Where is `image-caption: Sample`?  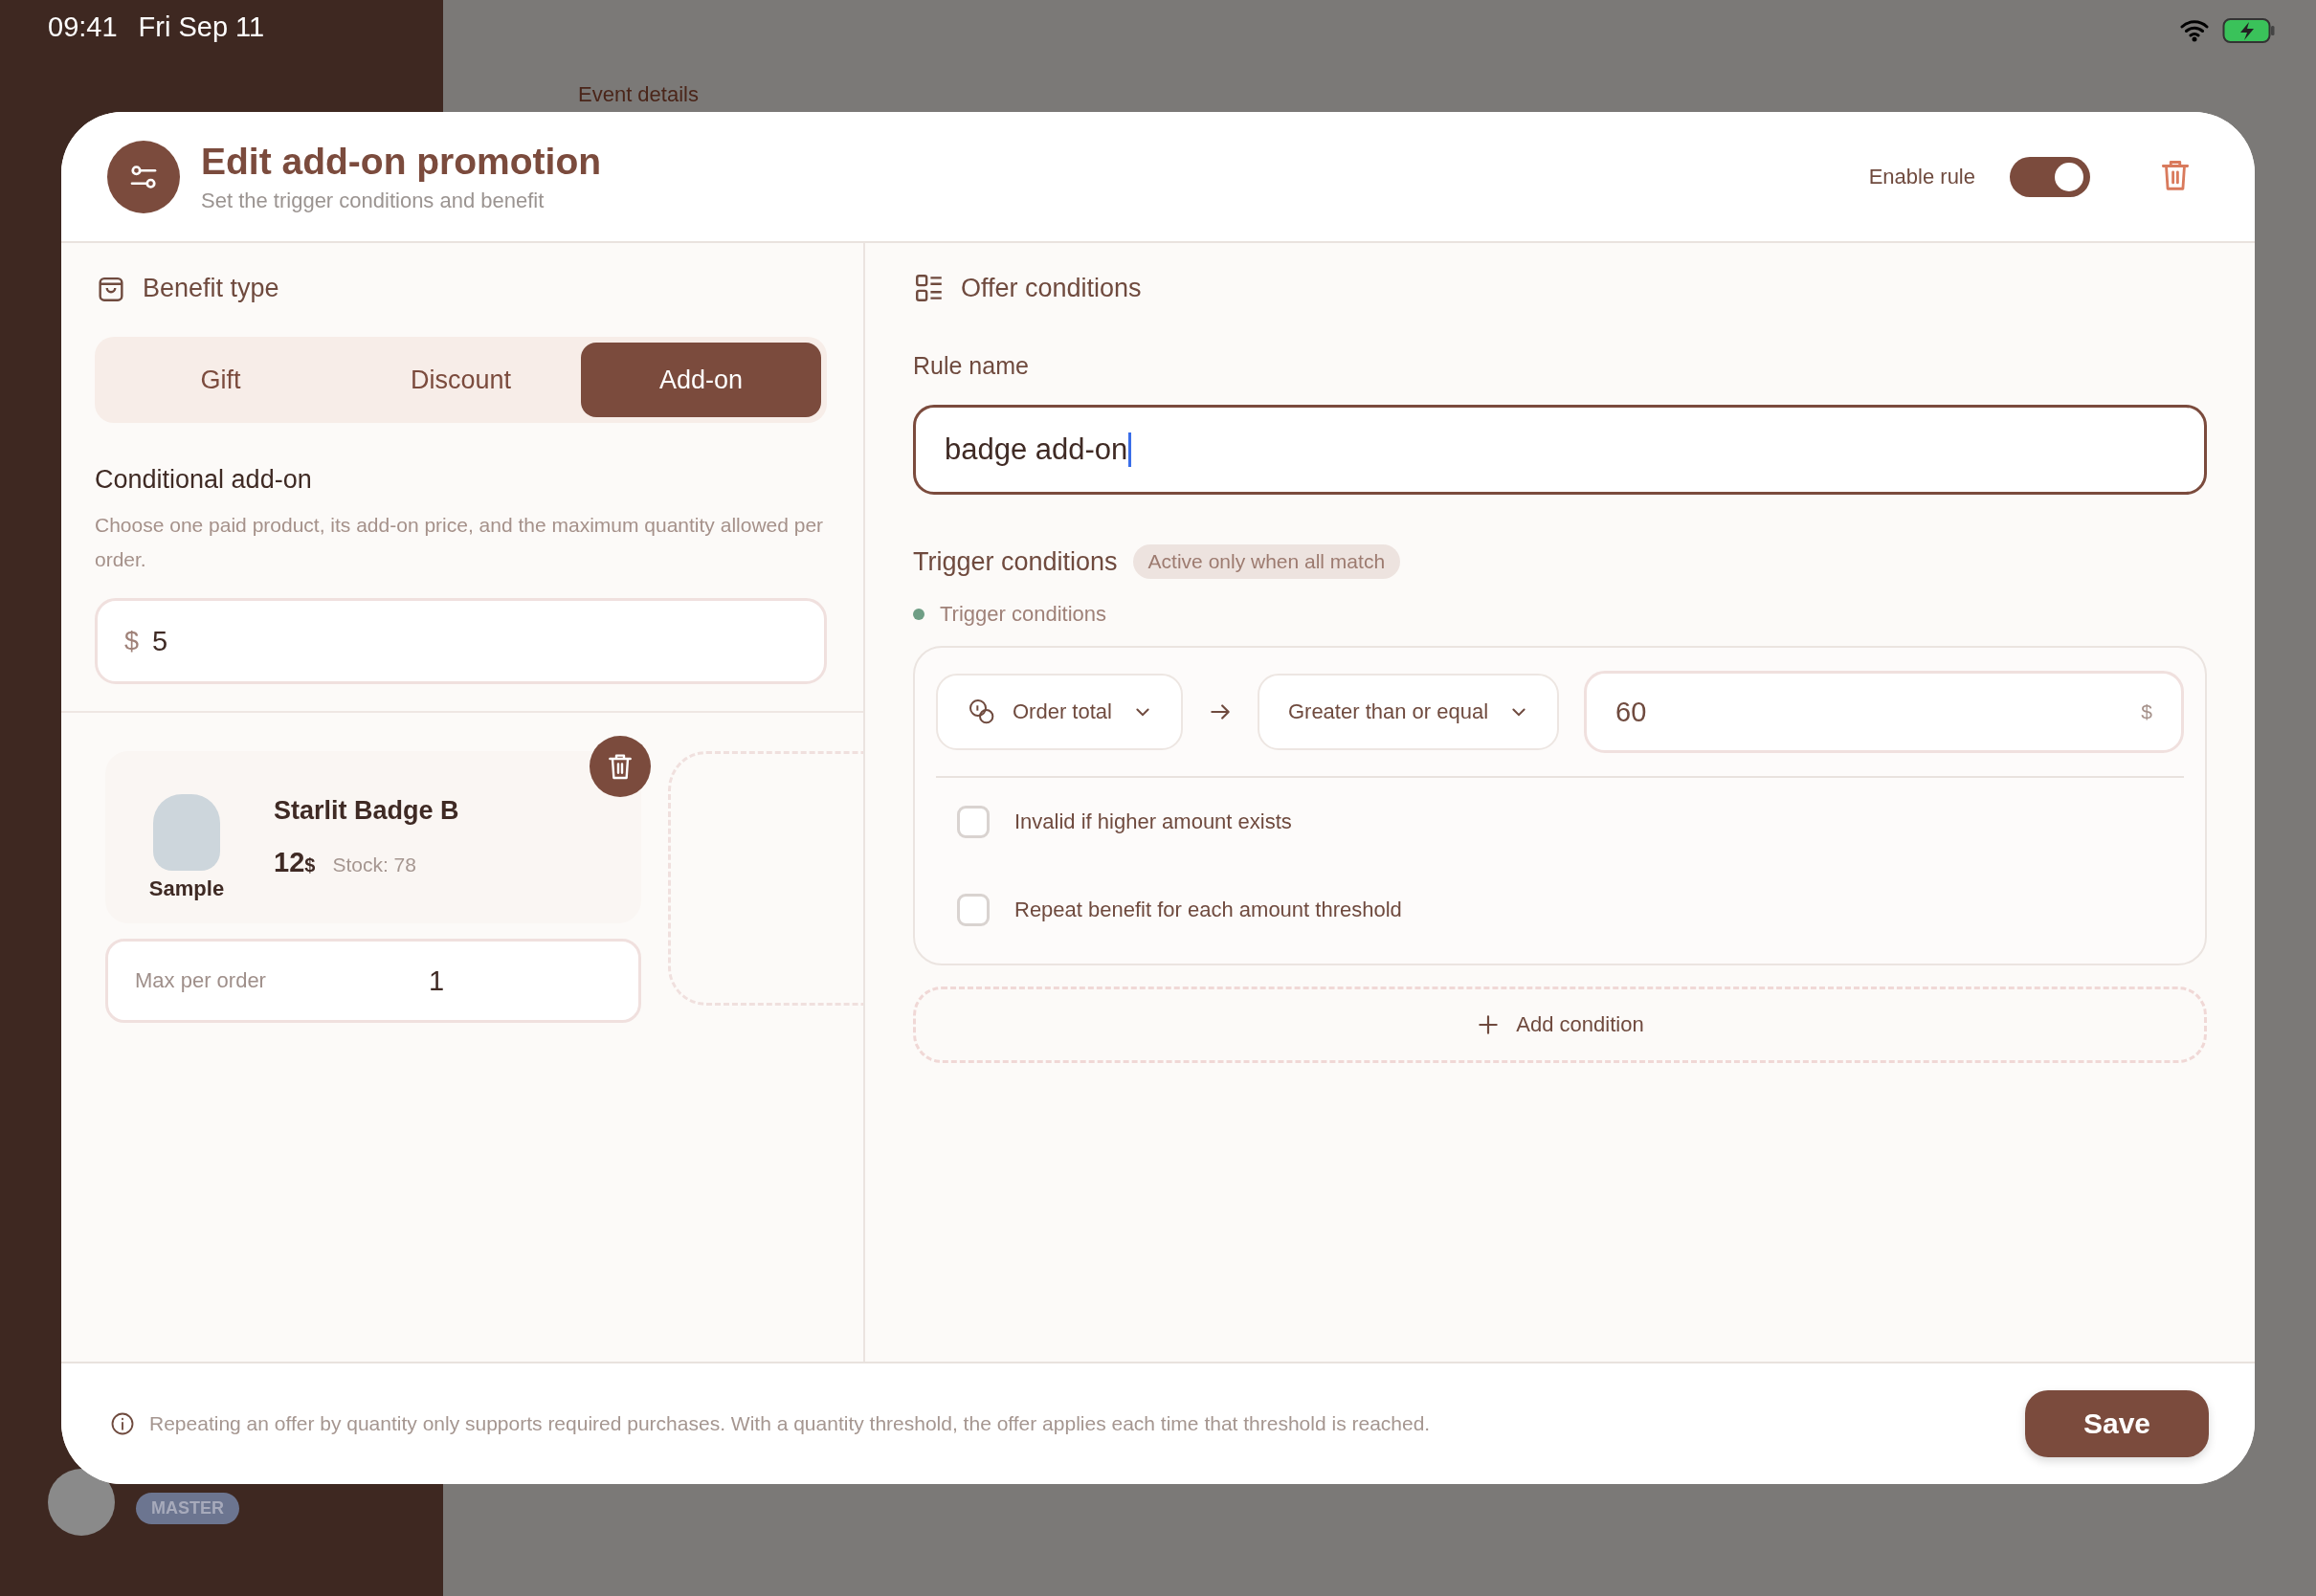
image-caption: Sample is located at coordinates (186, 889).